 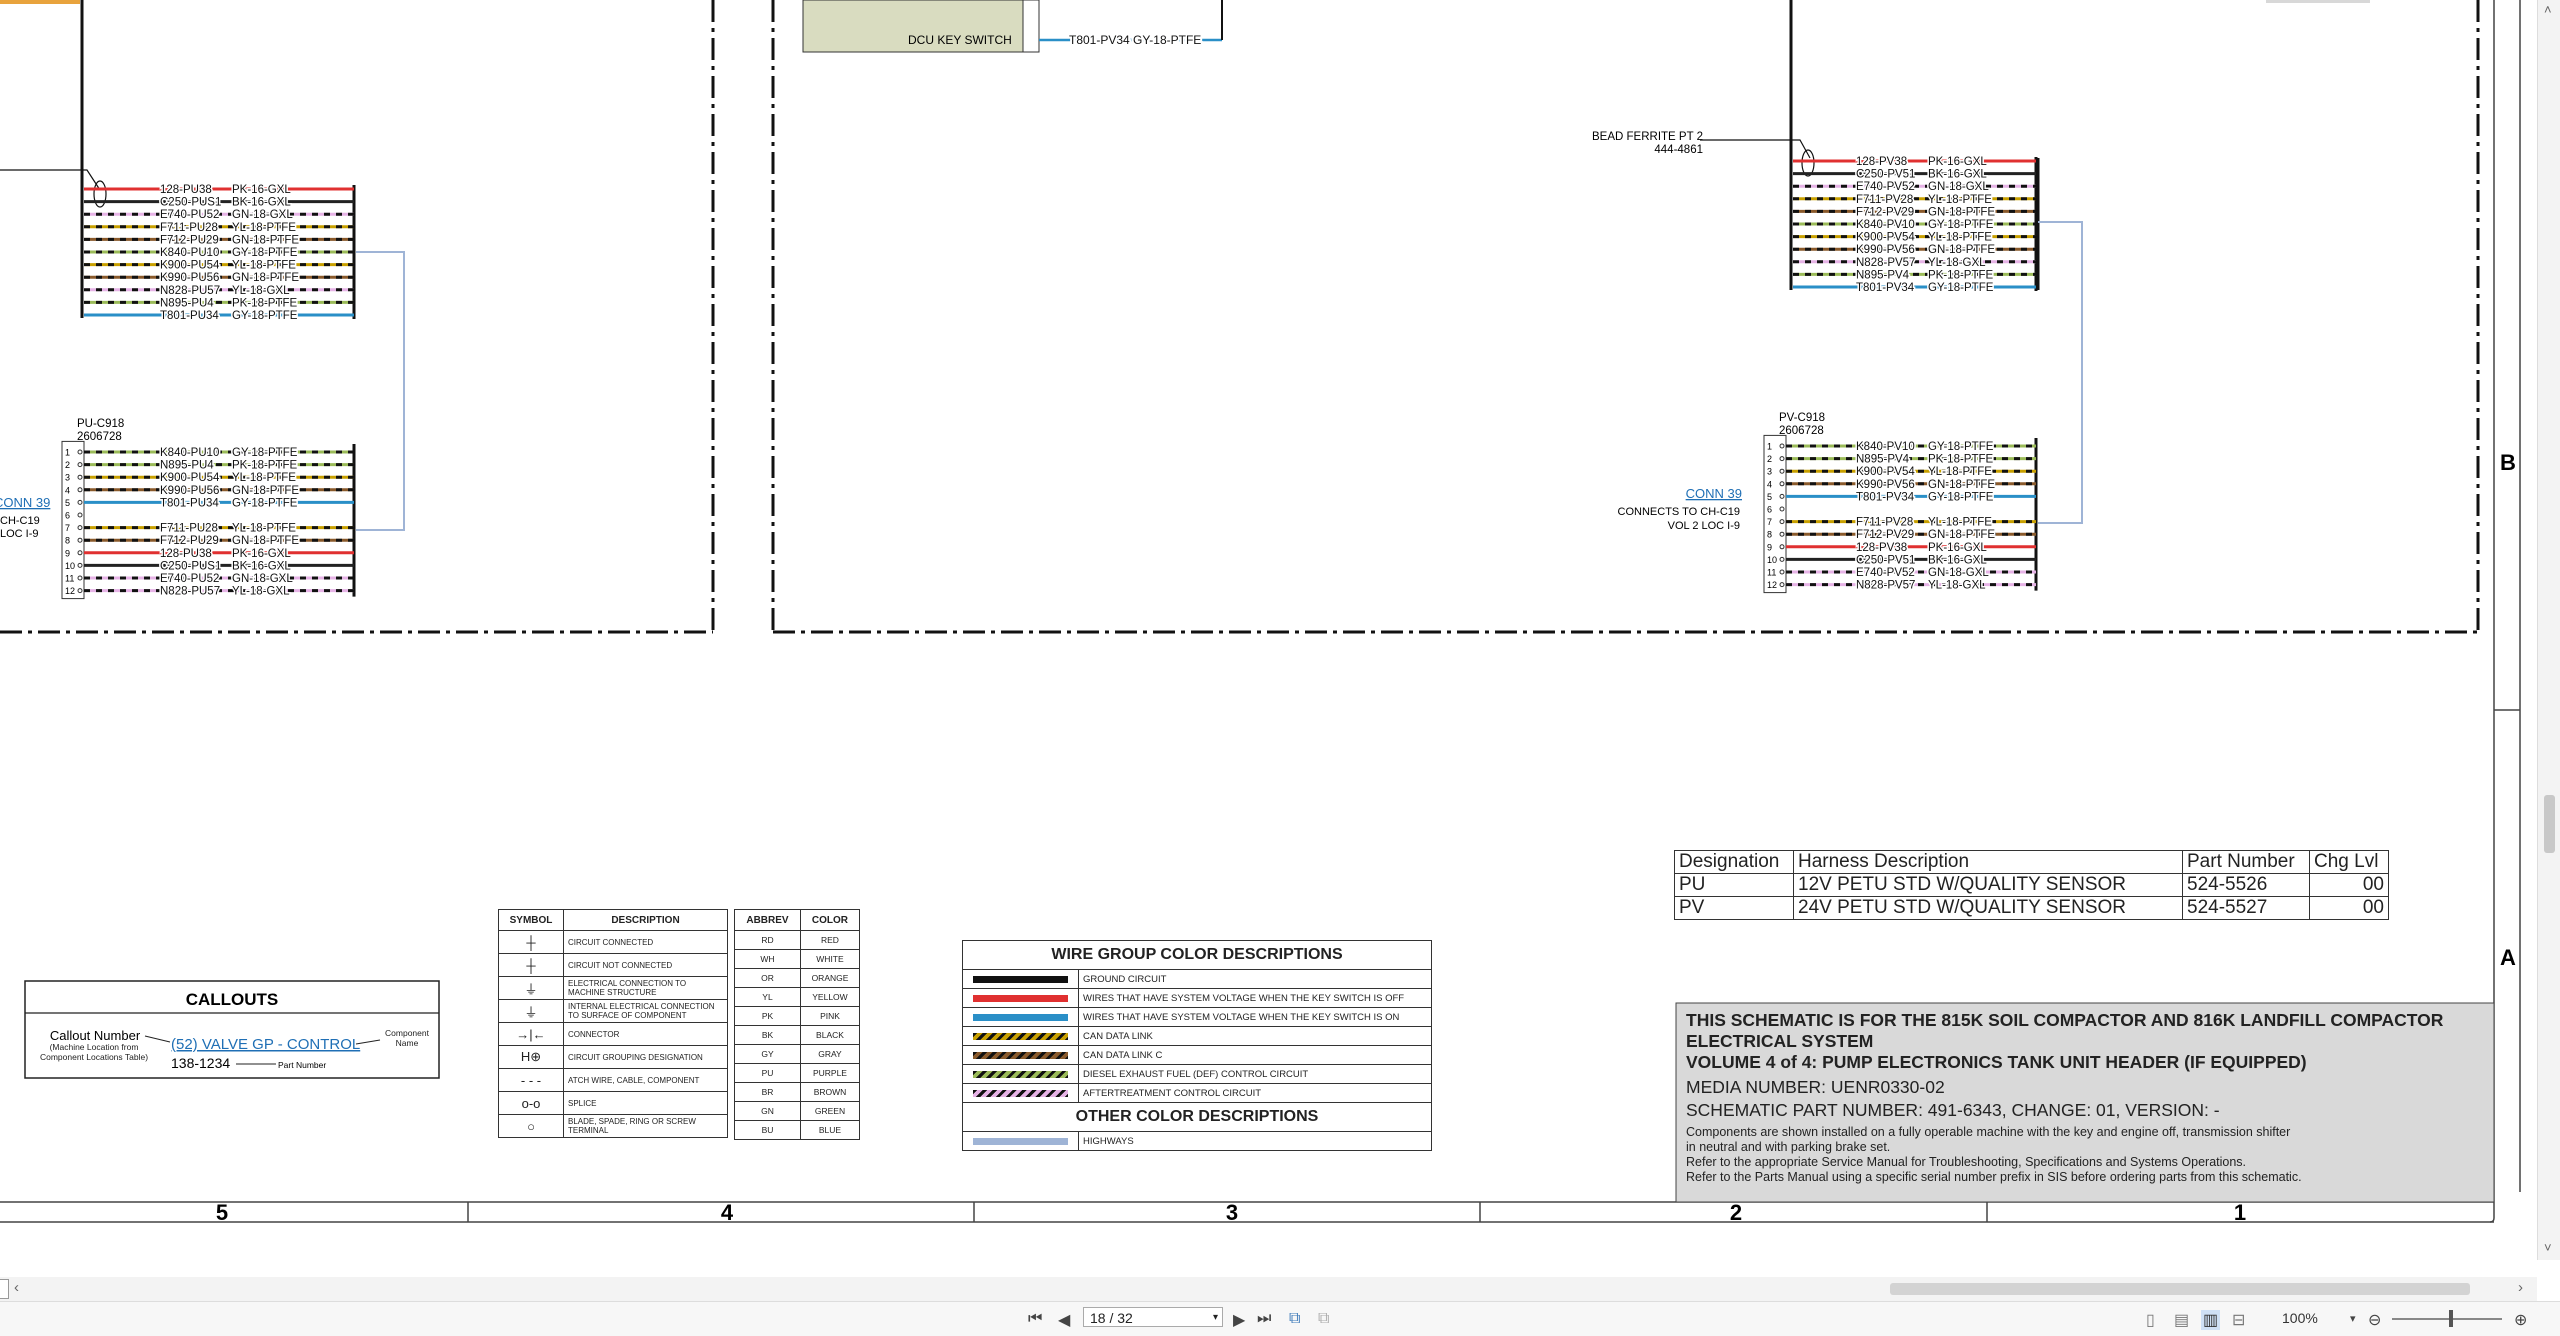 I want to click on continuous-view-icon: ▤, so click(x=2181, y=1320).